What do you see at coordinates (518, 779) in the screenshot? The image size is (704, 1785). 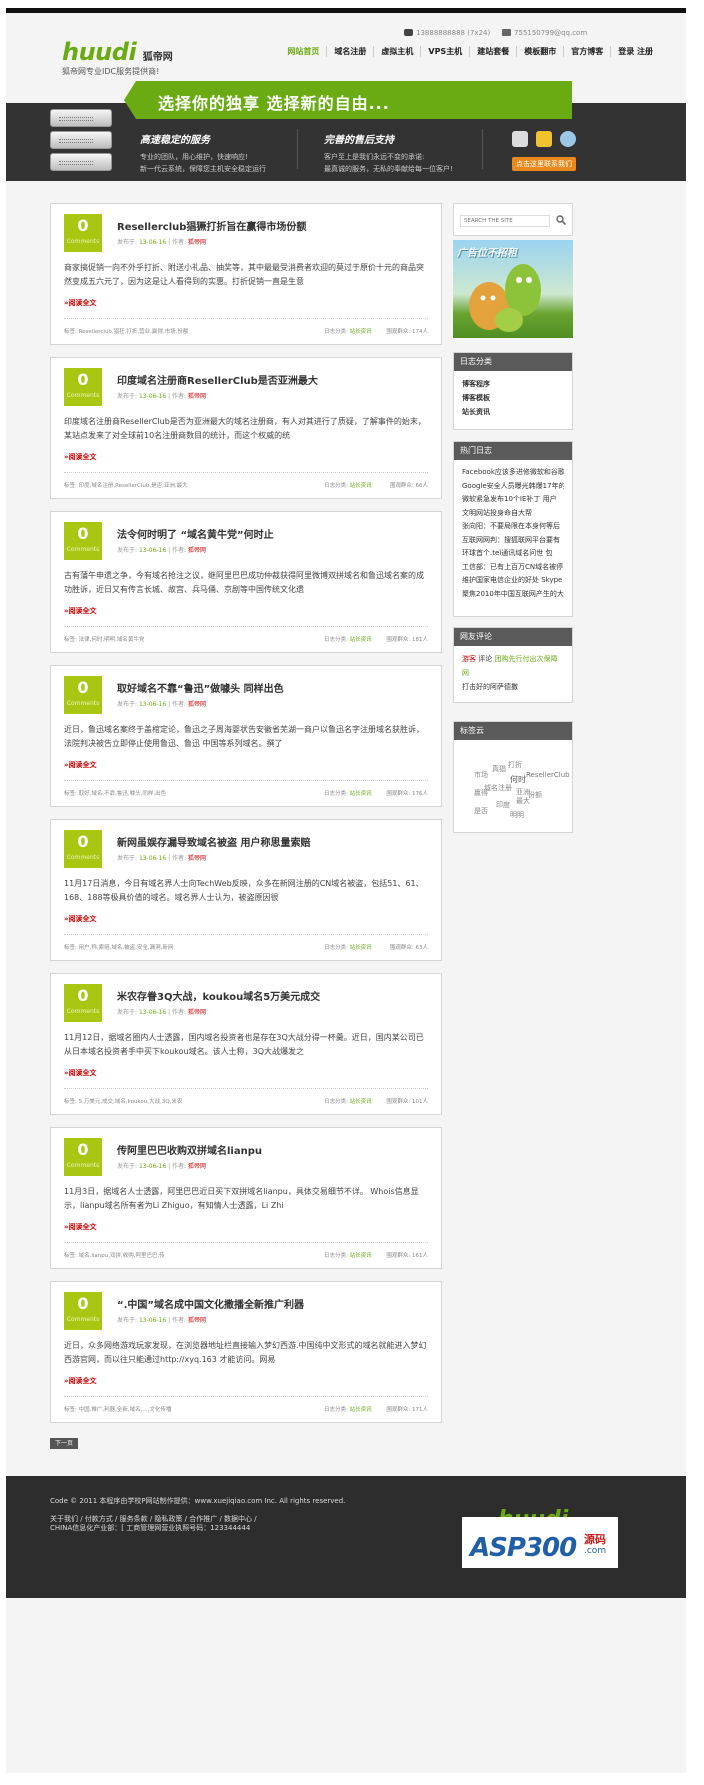 I see `tag-link: 何时` at bounding box center [518, 779].